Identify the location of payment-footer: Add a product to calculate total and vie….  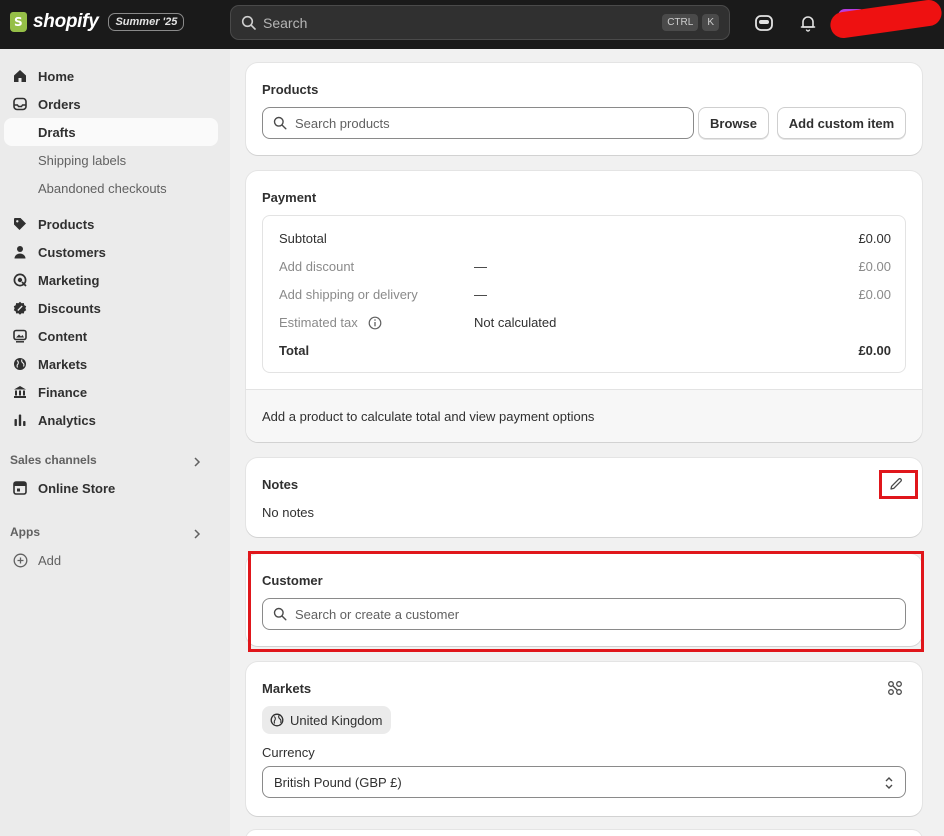
(584, 415).